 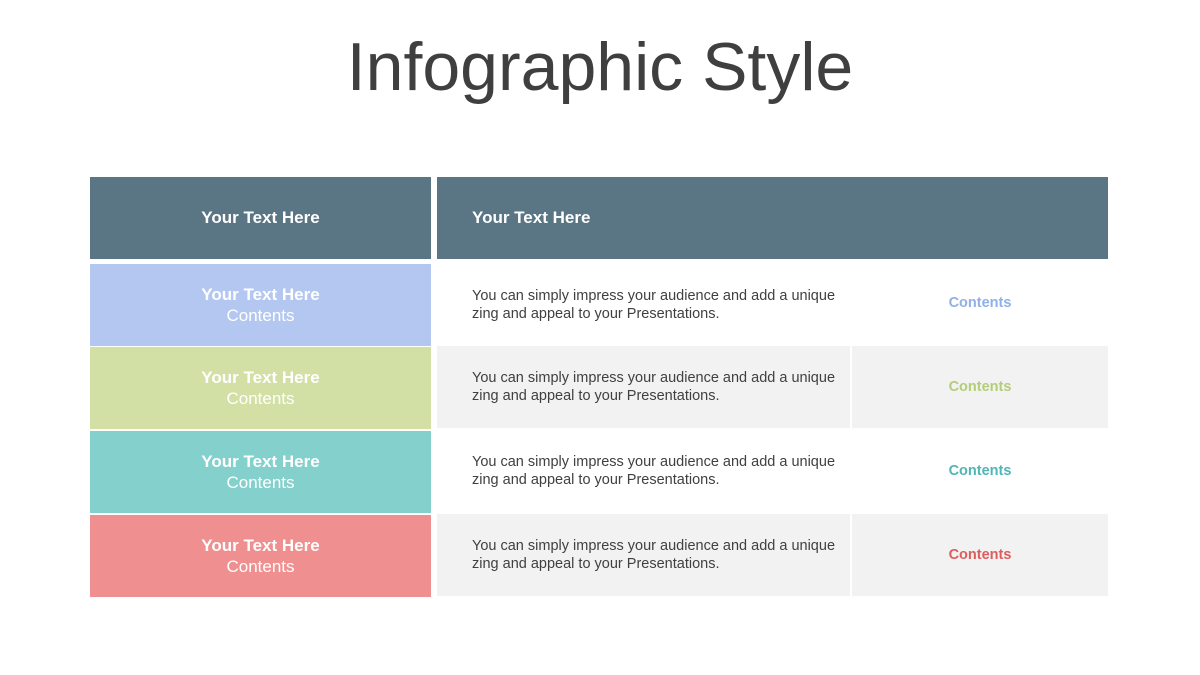 I want to click on header-right-cell: Your Text Here, so click(x=772, y=218).